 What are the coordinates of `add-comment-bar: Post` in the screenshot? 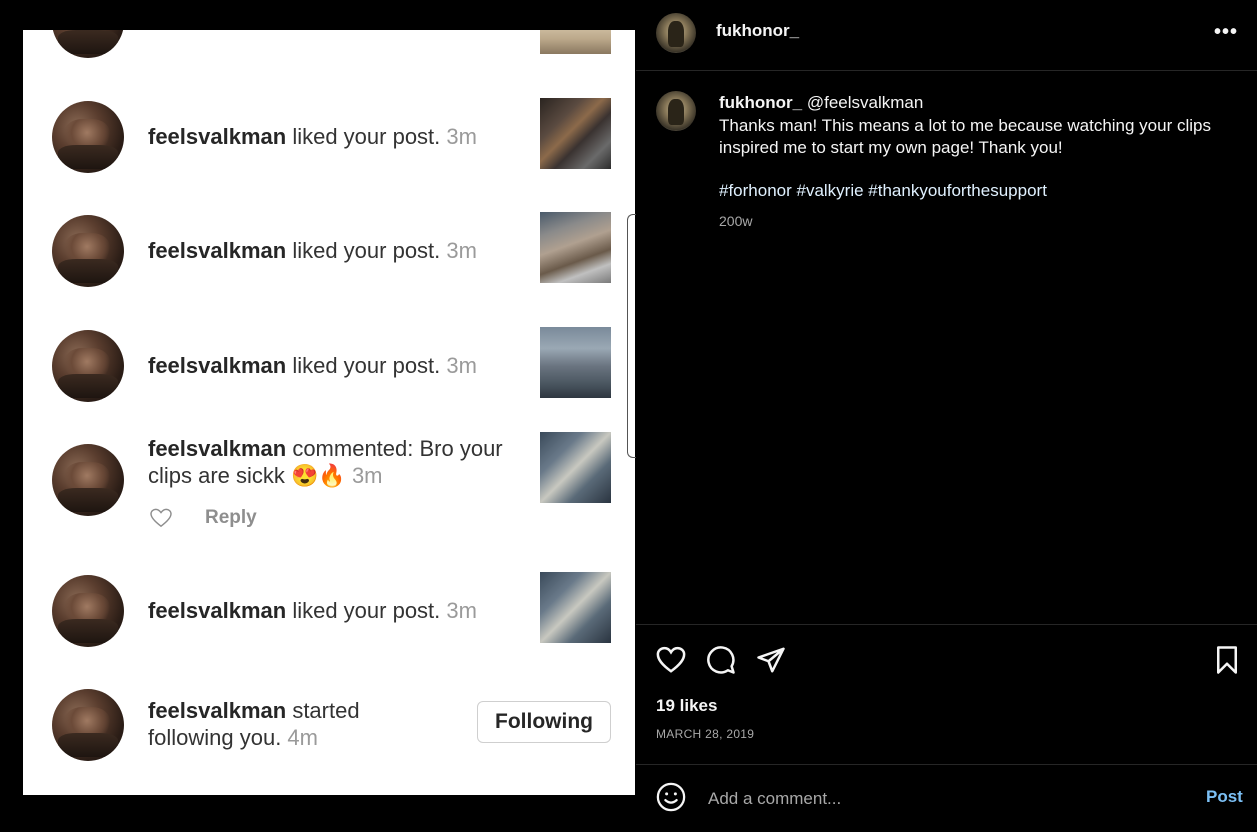 It's located at (946, 798).